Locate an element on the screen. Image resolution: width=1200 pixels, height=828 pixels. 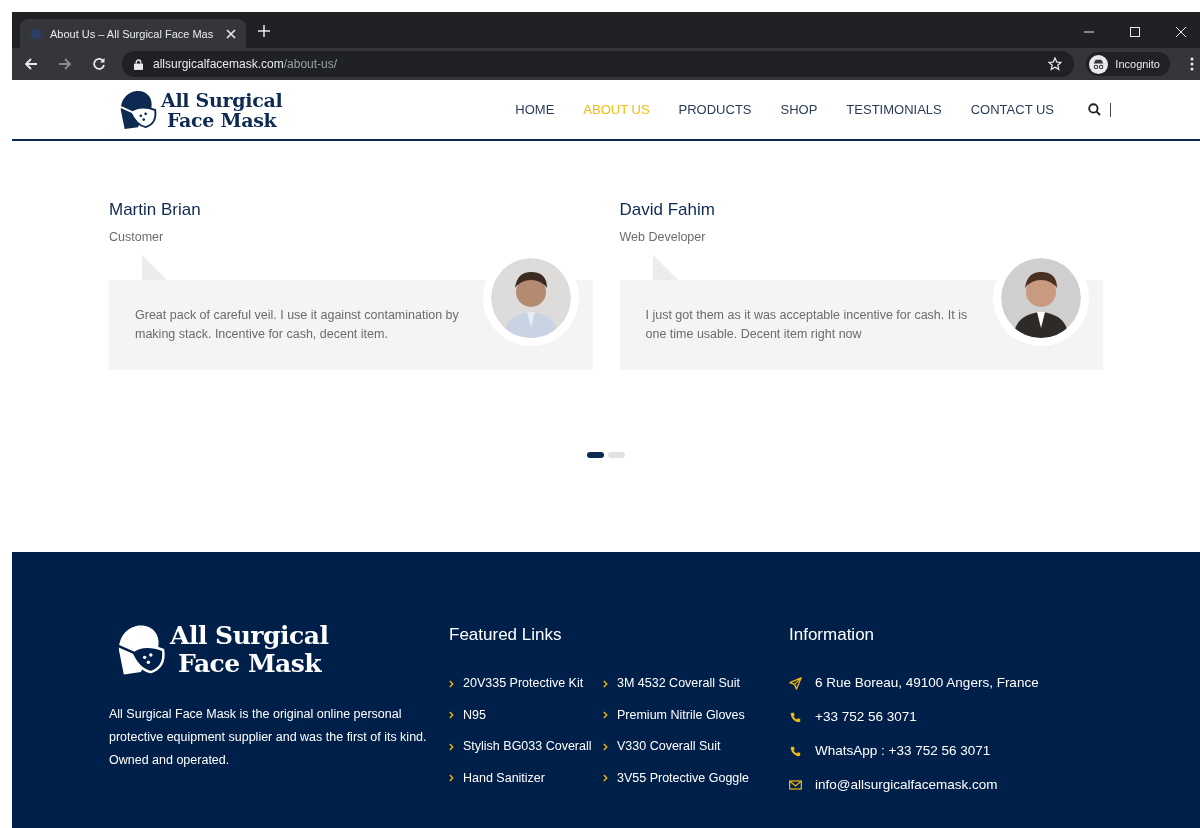
forward-icon is located at coordinates (65, 64).